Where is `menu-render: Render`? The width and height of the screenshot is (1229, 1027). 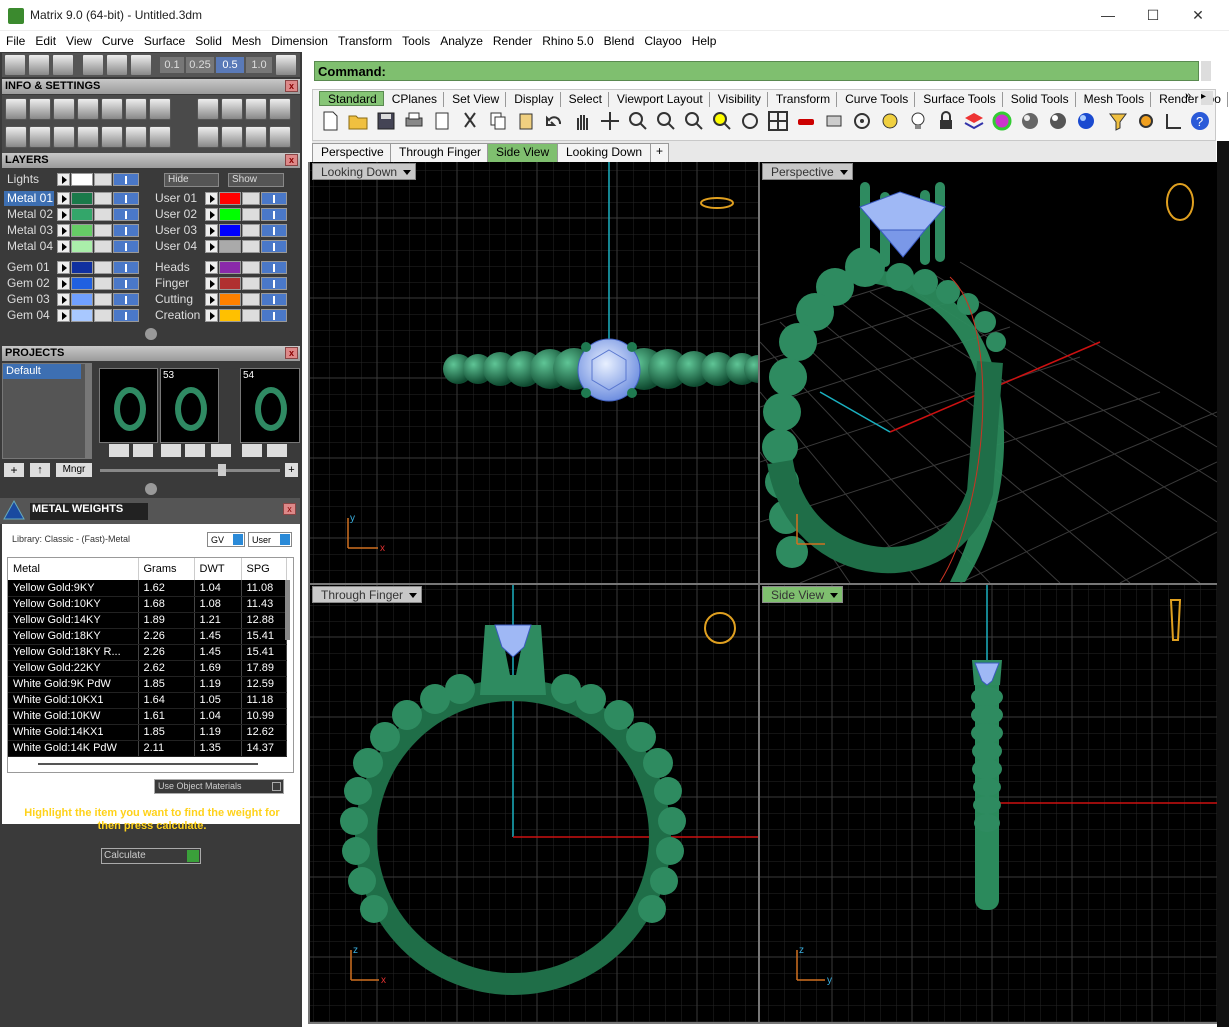 menu-render: Render is located at coordinates (511, 39).